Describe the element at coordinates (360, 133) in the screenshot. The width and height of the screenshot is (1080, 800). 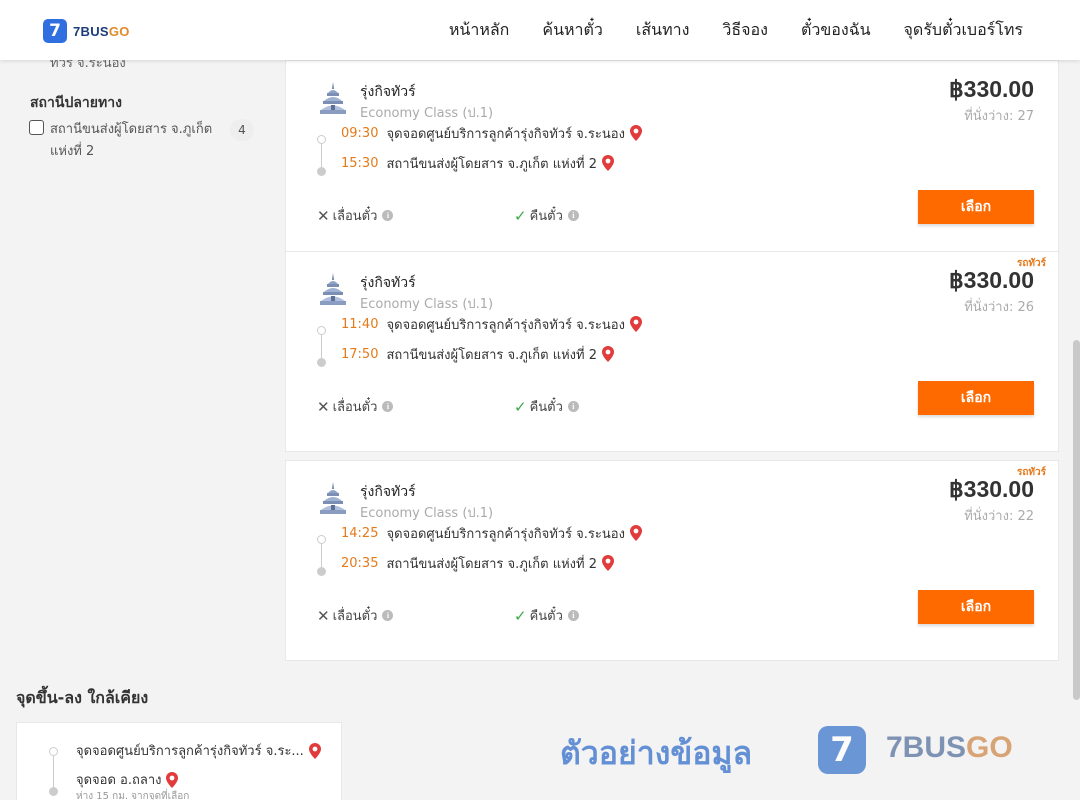
I see `departure-time: 09:30` at that location.